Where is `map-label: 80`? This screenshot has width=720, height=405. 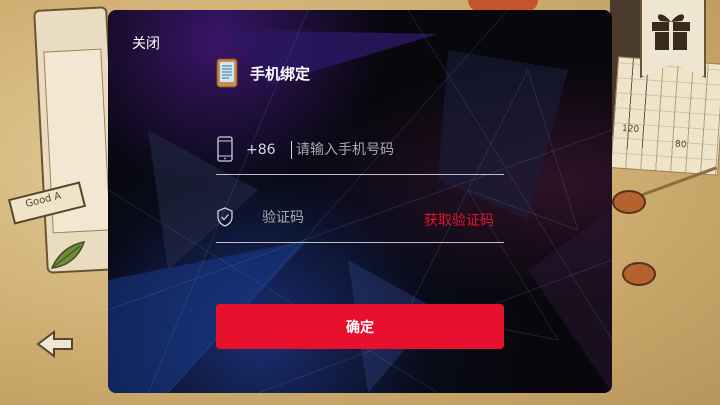
map-label: 80 is located at coordinates (680, 145).